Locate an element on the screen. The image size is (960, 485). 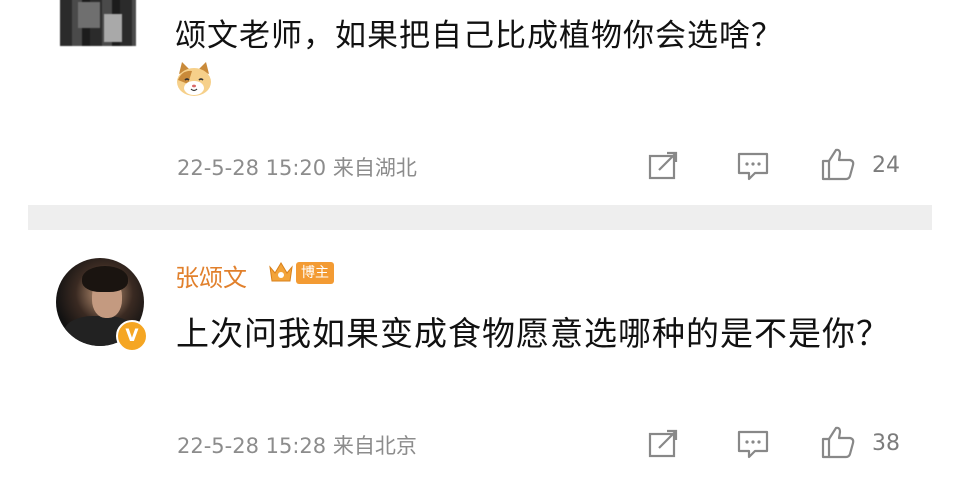
comment-meta: 22-5-28 15:28 来自北京 is located at coordinates (297, 446).